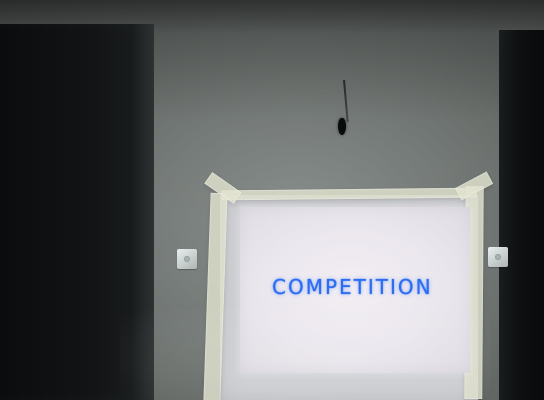 This screenshot has height=400, width=544. I want to click on projected-competition-text: COMPETITION, so click(352, 287).